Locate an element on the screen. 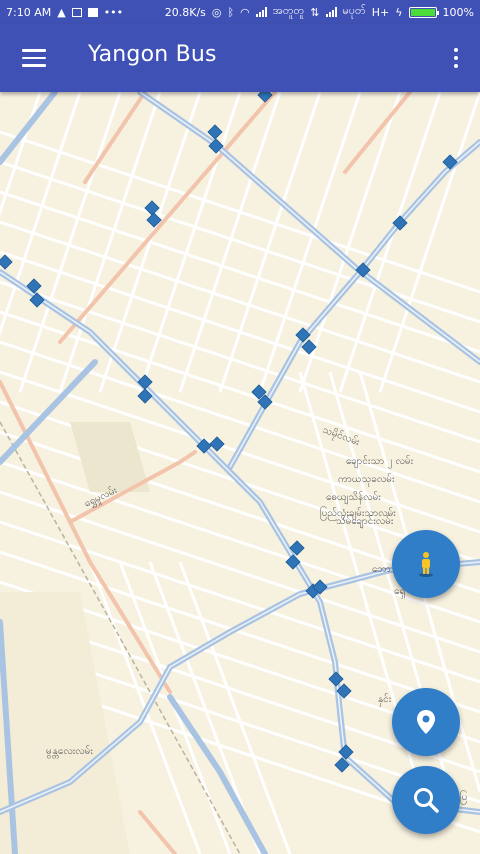 The width and height of the screenshot is (480, 854). net-speed: 20.8K/s is located at coordinates (185, 12).